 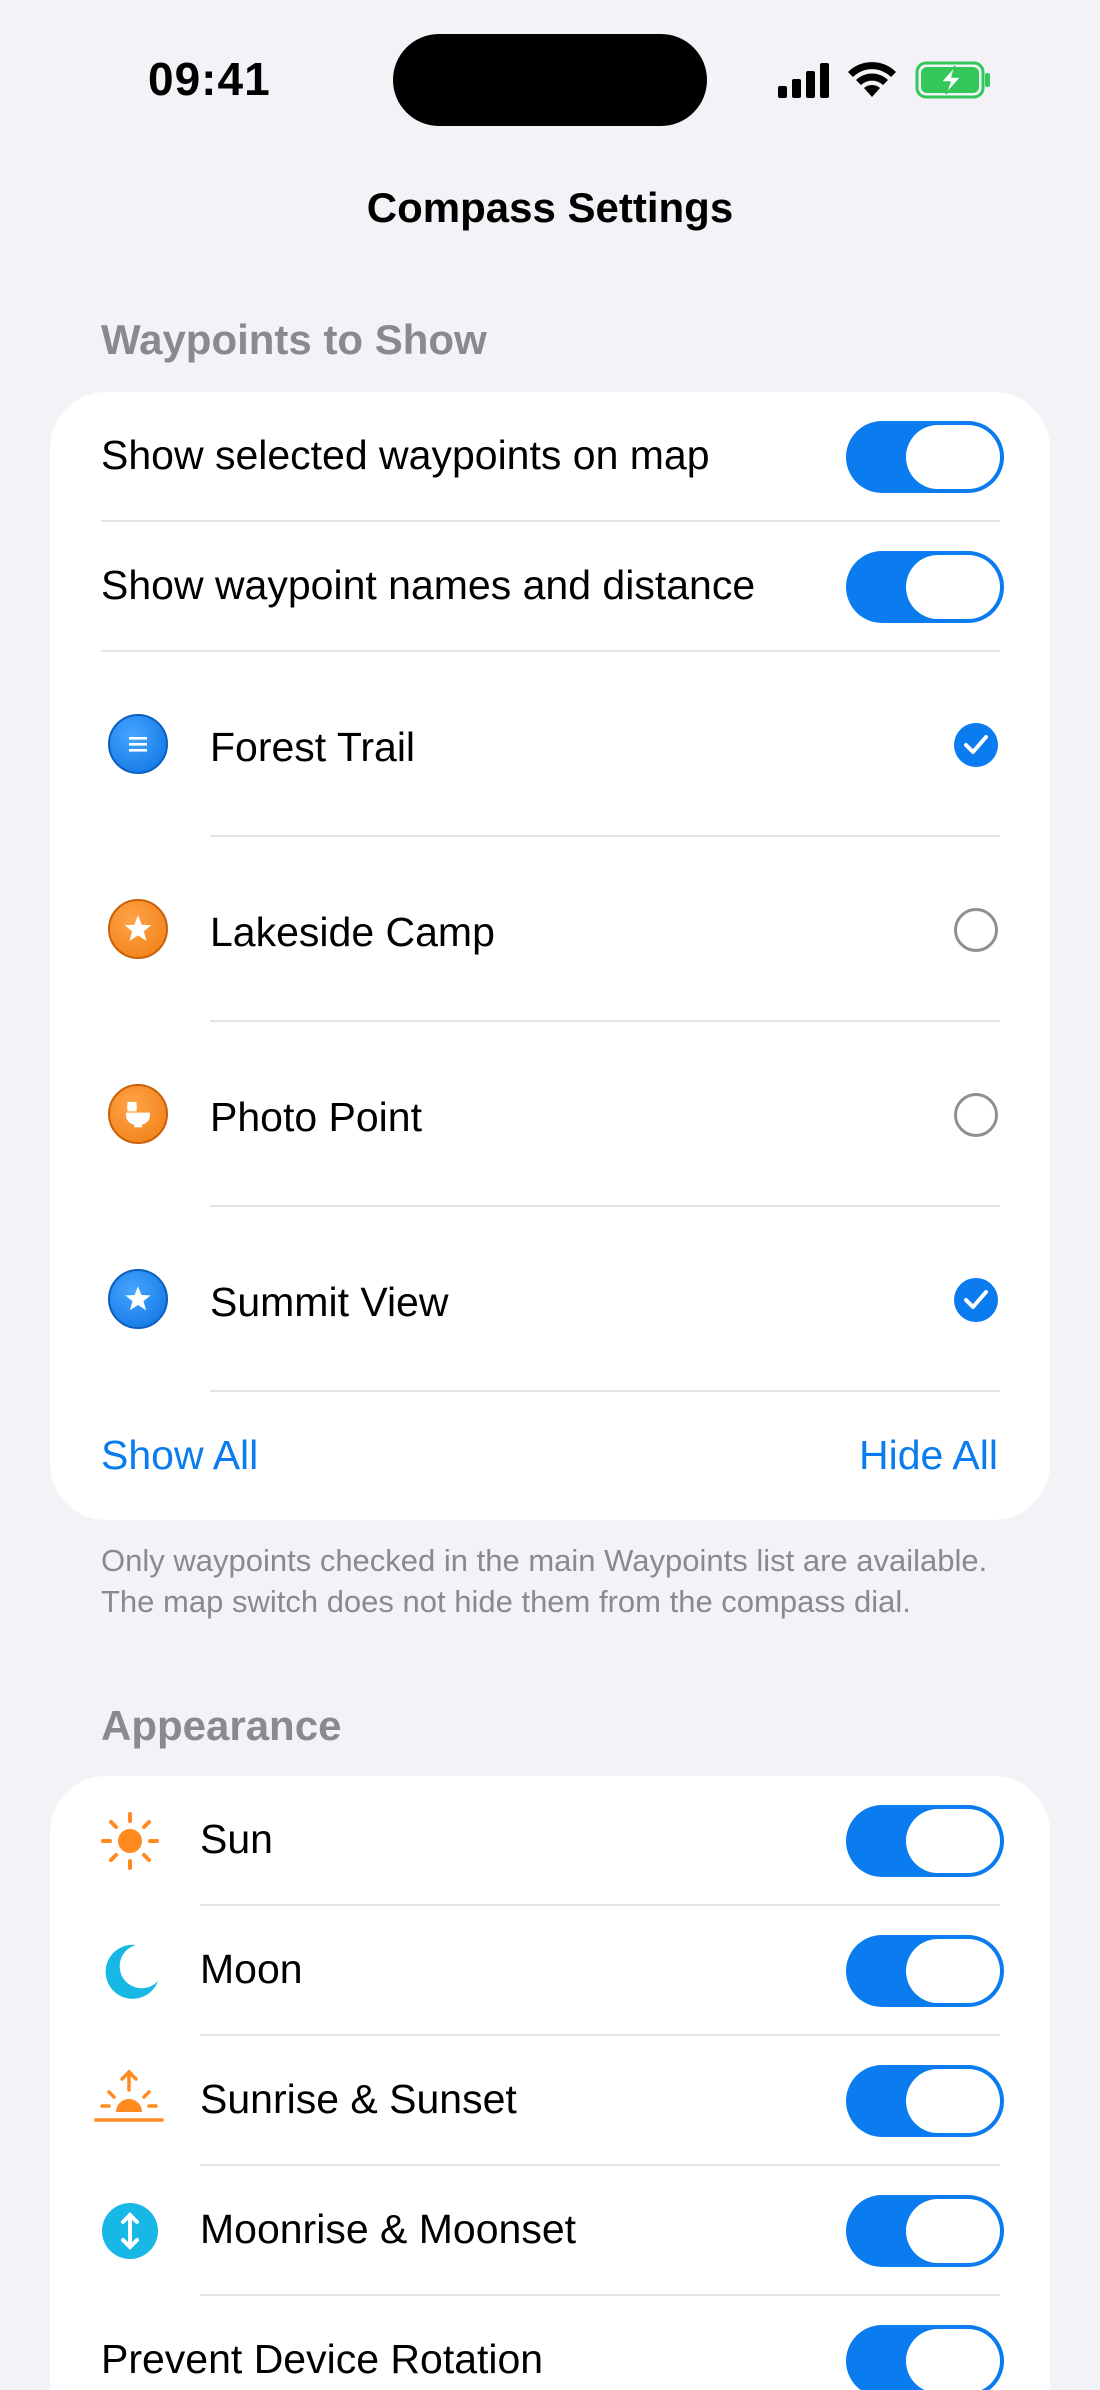 What do you see at coordinates (550, 207) in the screenshot?
I see `page-title: Compass Settings` at bounding box center [550, 207].